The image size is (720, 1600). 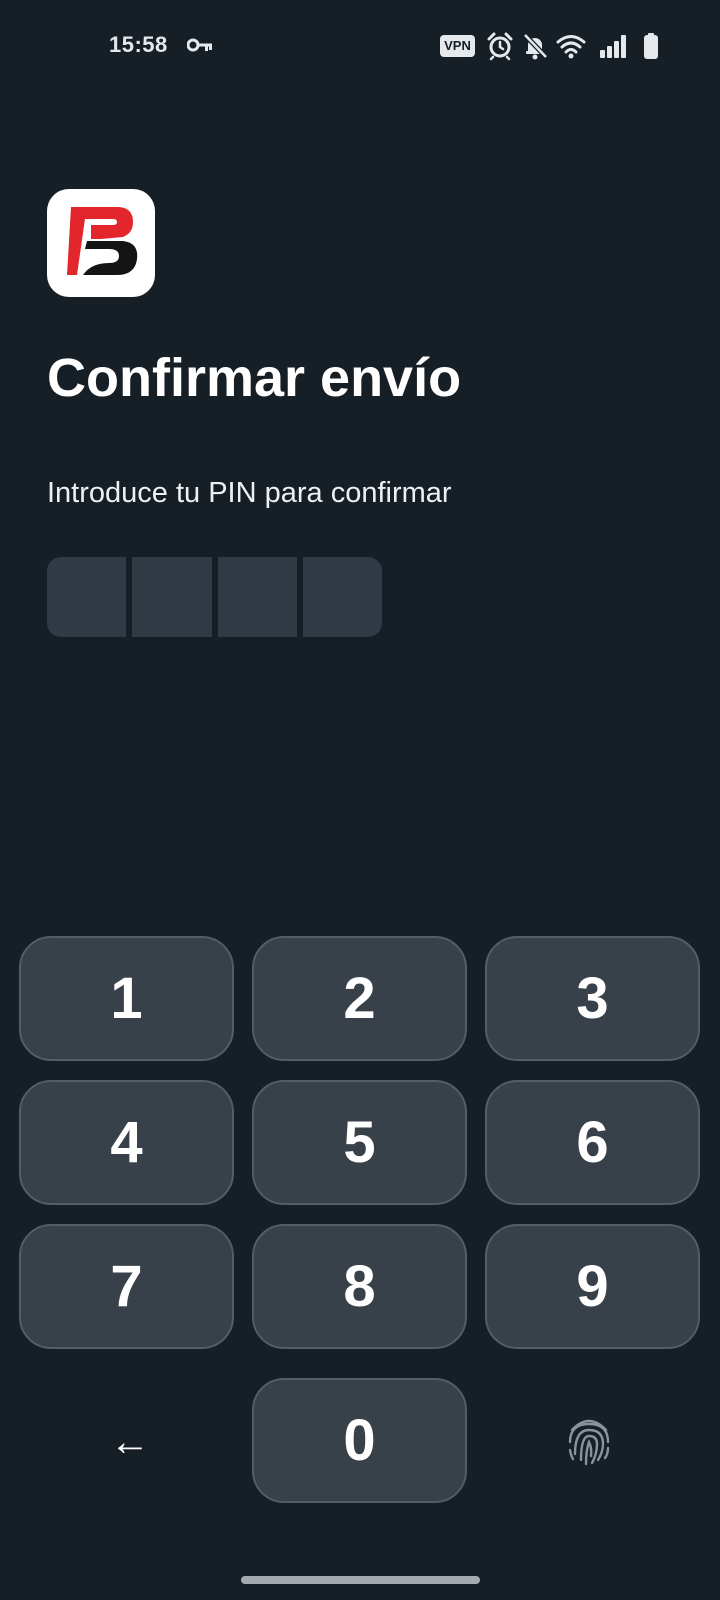 I want to click on key-1: 1, so click(x=126, y=998).